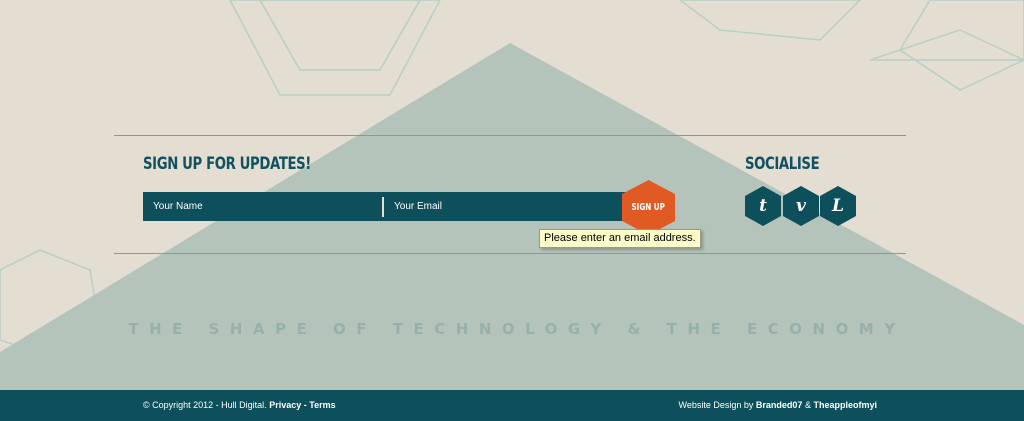  I want to click on signup-form, so click(389, 206).